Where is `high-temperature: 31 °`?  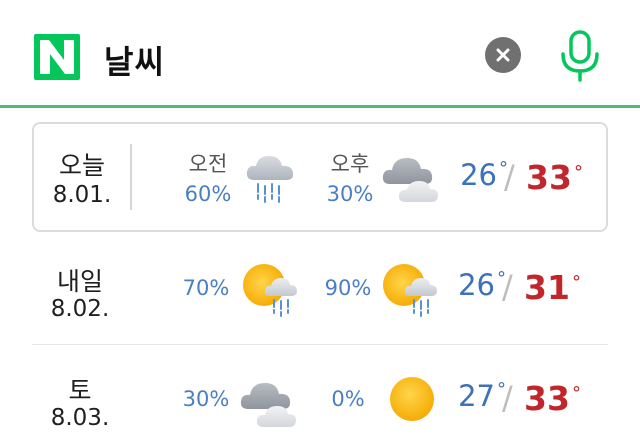
high-temperature: 31 ° is located at coordinates (552, 287).